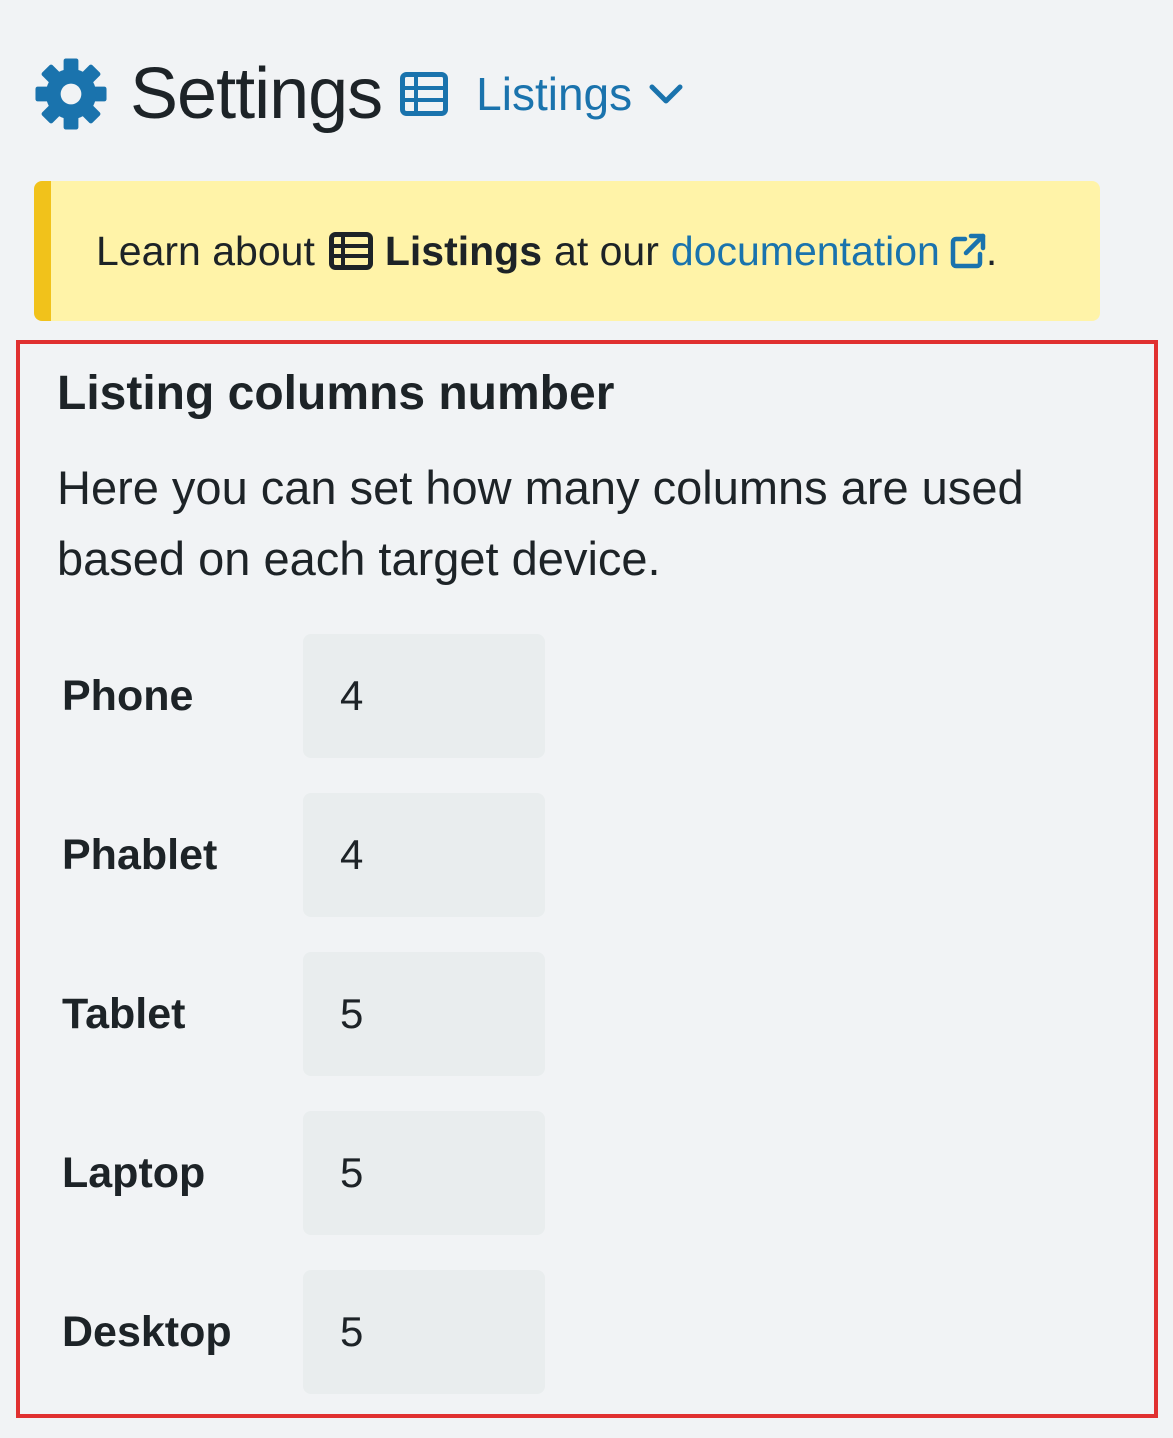 The image size is (1173, 1438). What do you see at coordinates (424, 1332) in the screenshot?
I see `desktop-columns-input` at bounding box center [424, 1332].